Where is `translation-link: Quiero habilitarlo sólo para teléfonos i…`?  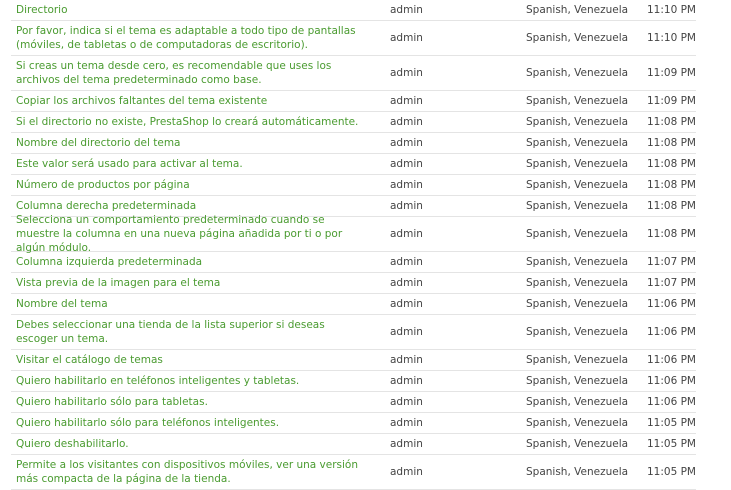
translation-link: Quiero habilitarlo sólo para teléfonos i… is located at coordinates (191, 423).